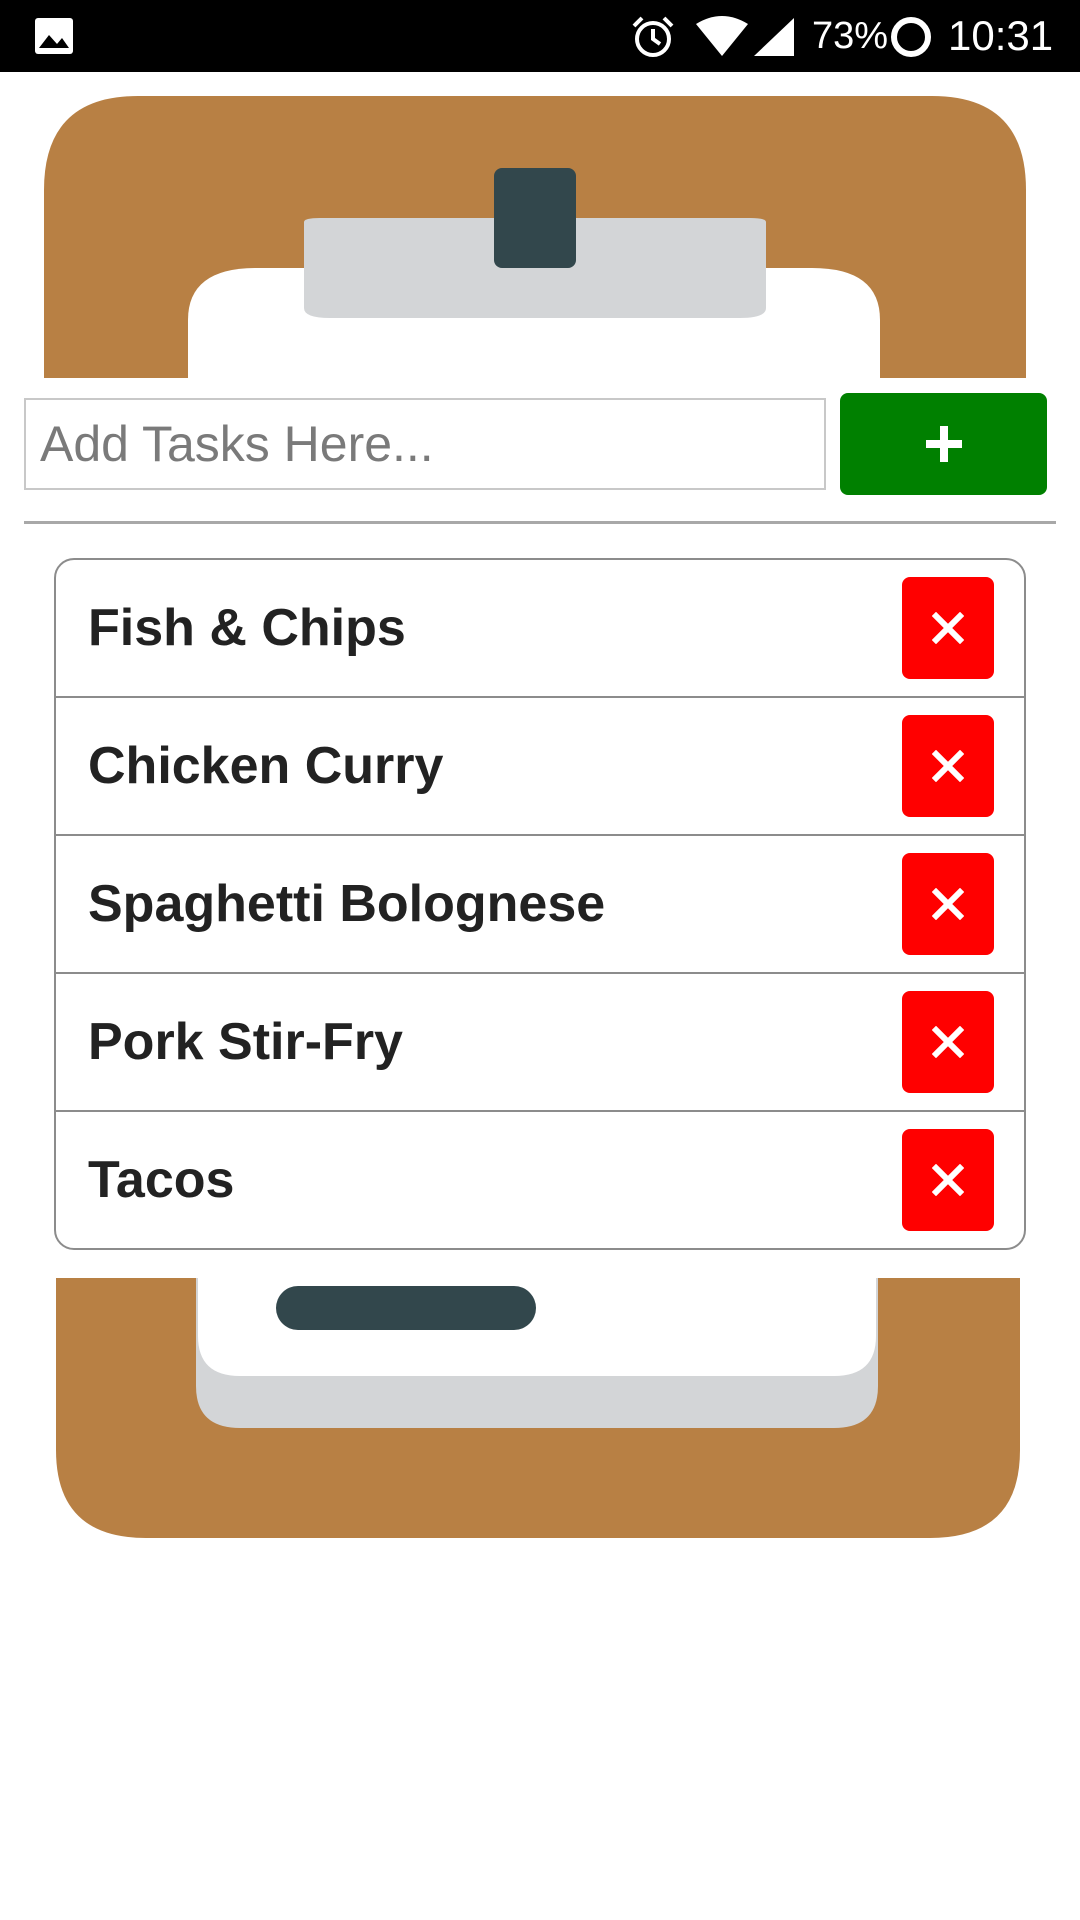 Image resolution: width=1080 pixels, height=1920 pixels. I want to click on plus-icon, so click(943, 444).